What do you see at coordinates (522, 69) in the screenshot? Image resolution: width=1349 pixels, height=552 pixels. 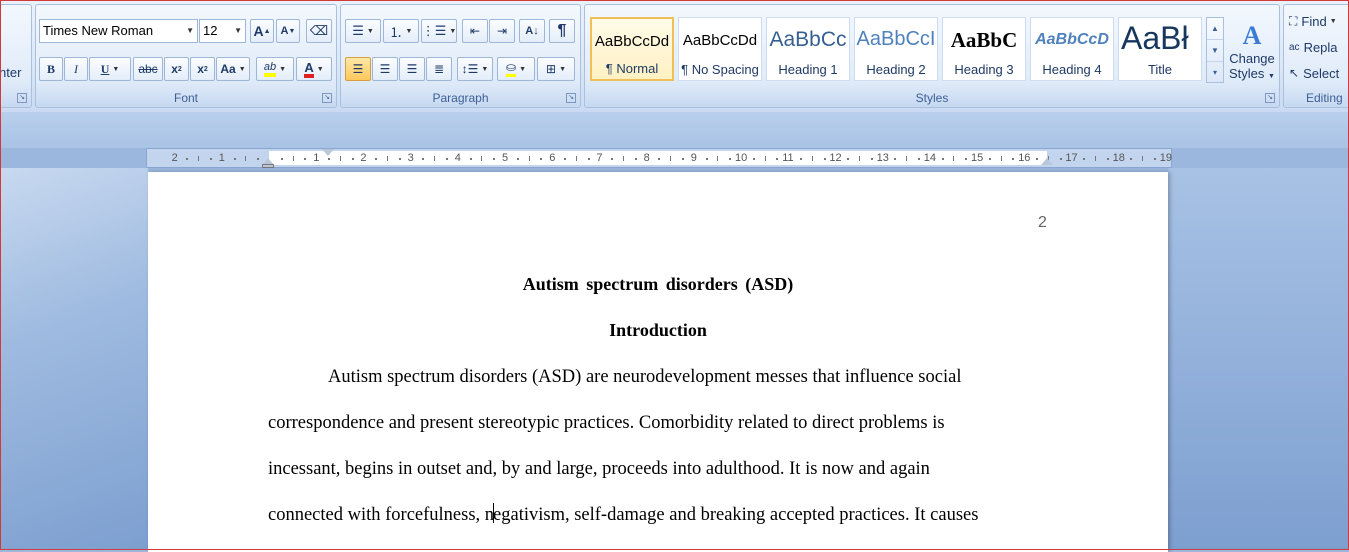 I see `shading-dropdown-icon: ▼` at bounding box center [522, 69].